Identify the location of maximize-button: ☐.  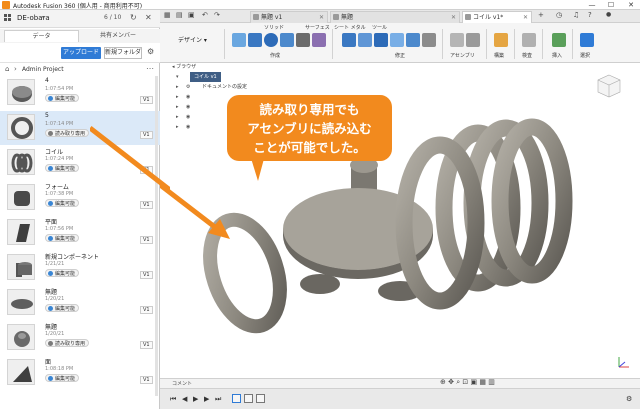
(611, 5).